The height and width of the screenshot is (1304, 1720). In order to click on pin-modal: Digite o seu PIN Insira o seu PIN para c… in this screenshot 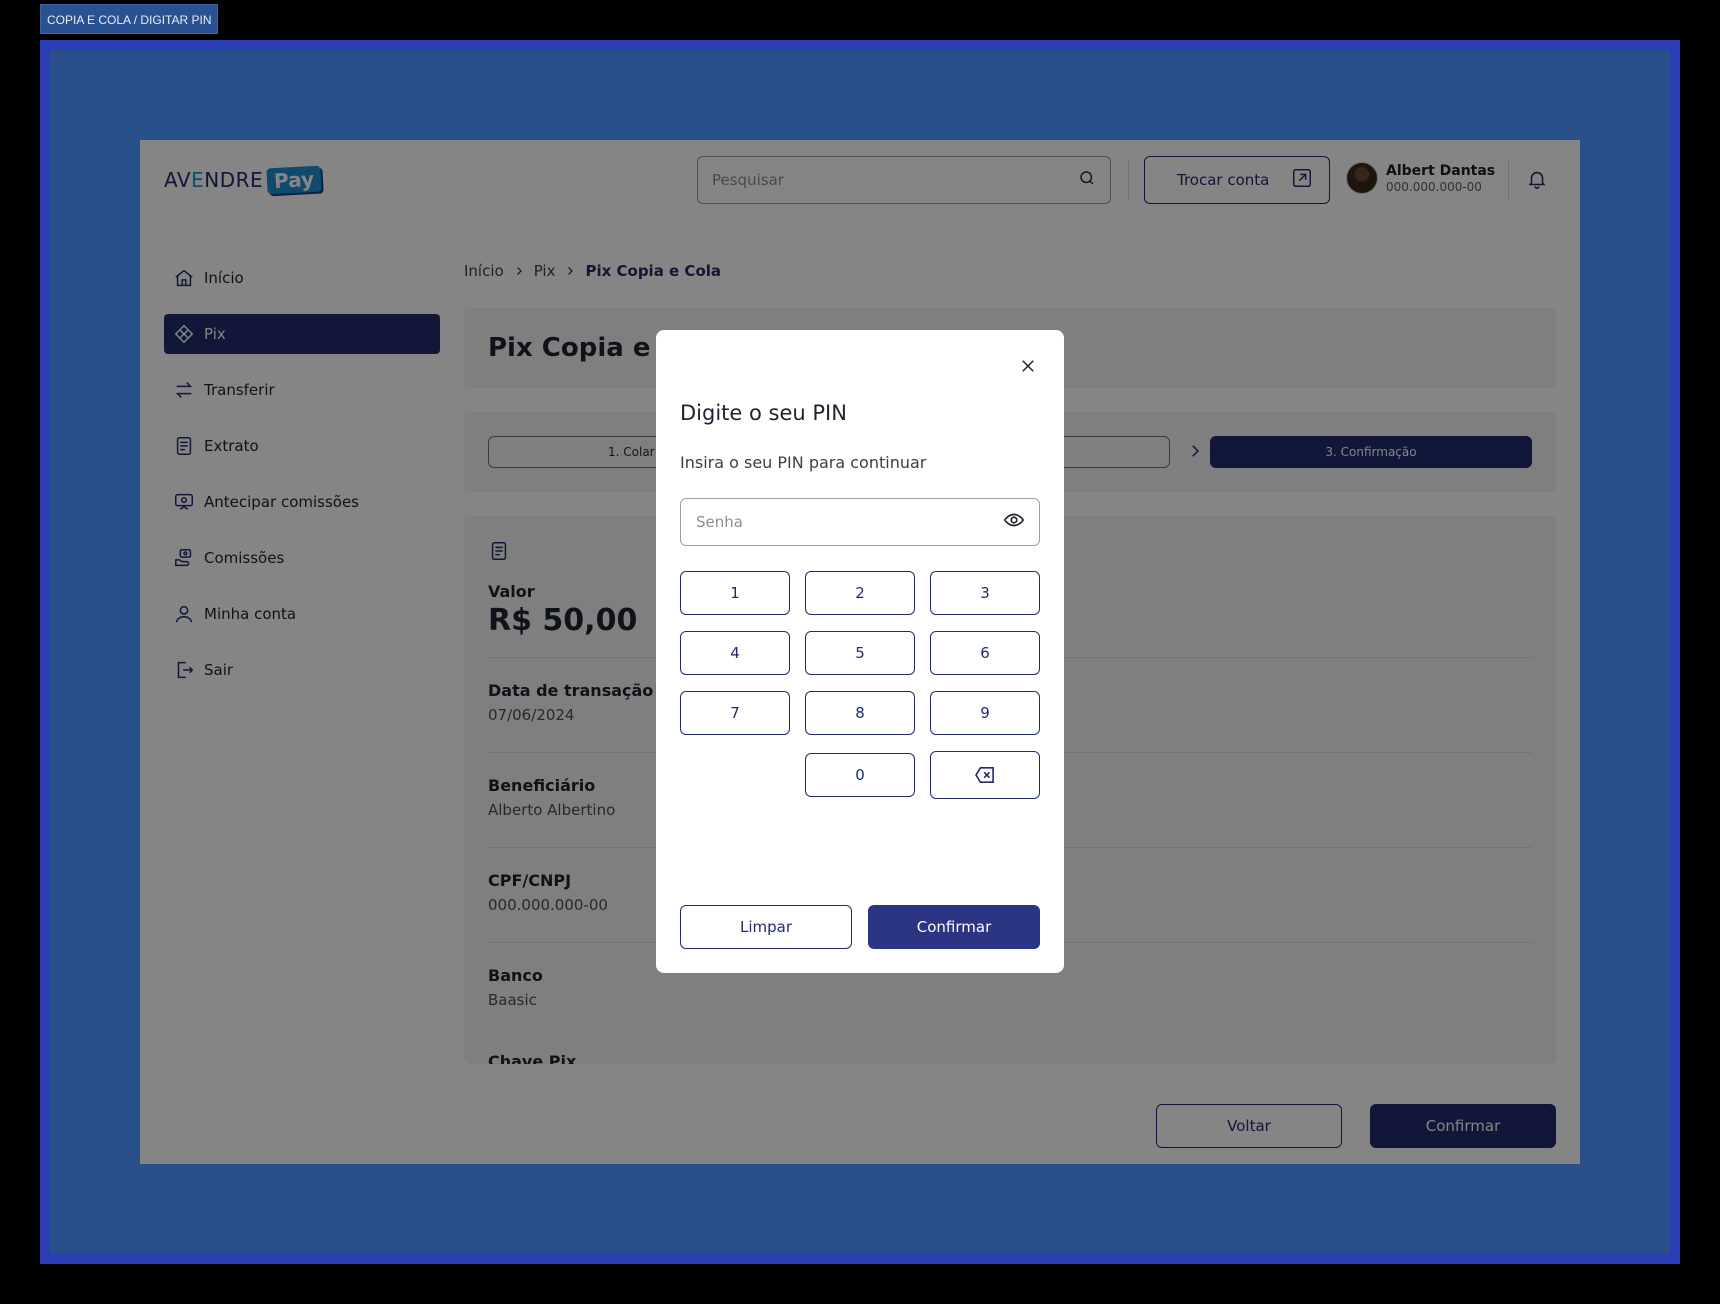, I will do `click(860, 651)`.